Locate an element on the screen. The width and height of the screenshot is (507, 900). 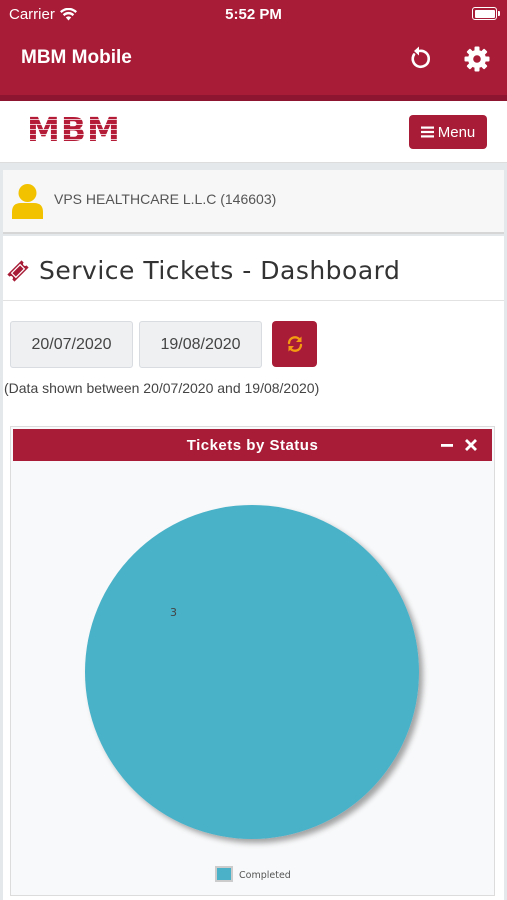
widget-header: Tickets by Status is located at coordinates (252, 445).